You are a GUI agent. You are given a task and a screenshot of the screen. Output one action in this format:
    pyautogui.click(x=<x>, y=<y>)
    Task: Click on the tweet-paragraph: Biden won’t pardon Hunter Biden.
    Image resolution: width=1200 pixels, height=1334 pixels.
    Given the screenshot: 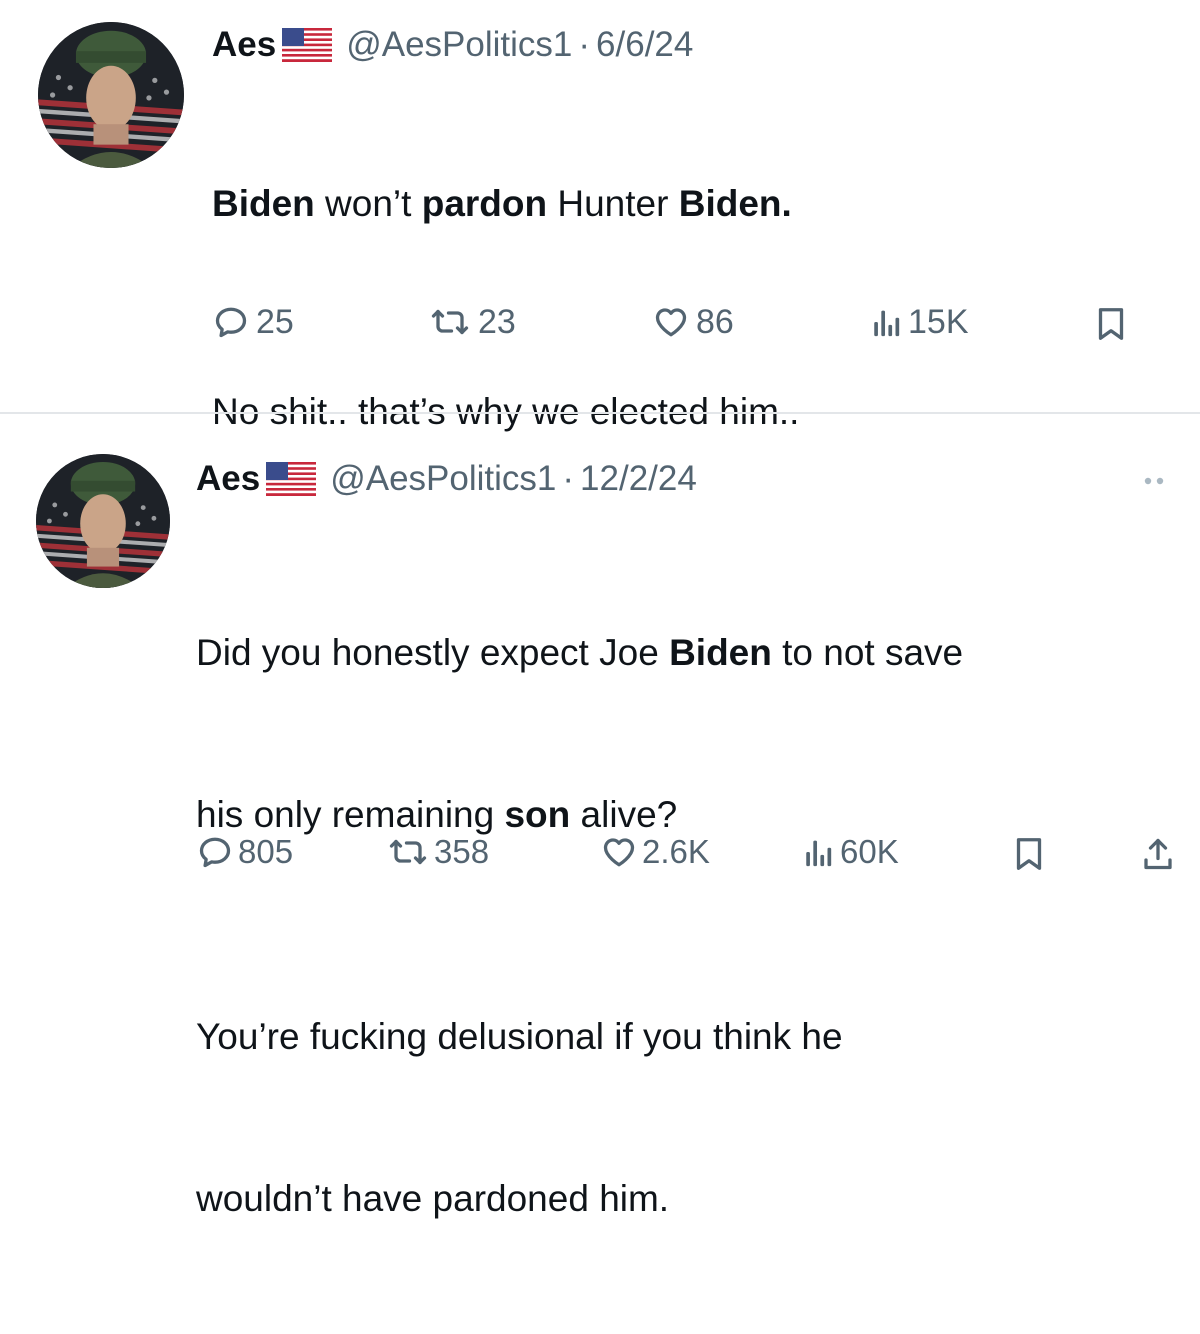 What is the action you would take?
    pyautogui.click(x=505, y=204)
    